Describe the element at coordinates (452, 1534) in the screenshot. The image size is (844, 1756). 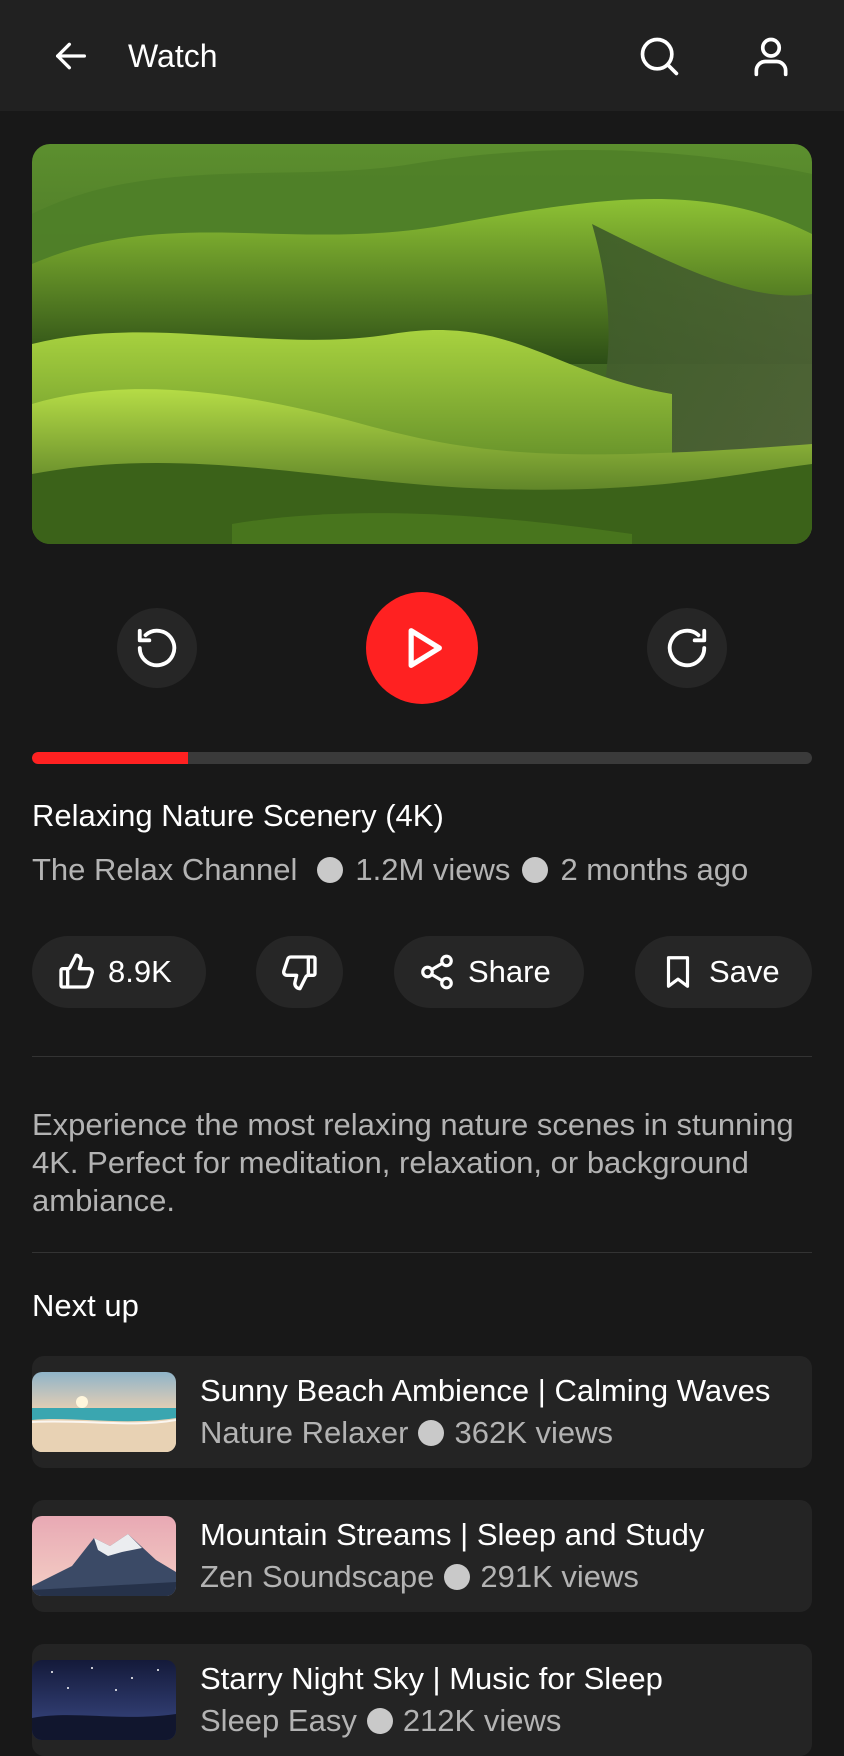
I see `item-title: Mountain Streams | Sleep and Study` at that location.